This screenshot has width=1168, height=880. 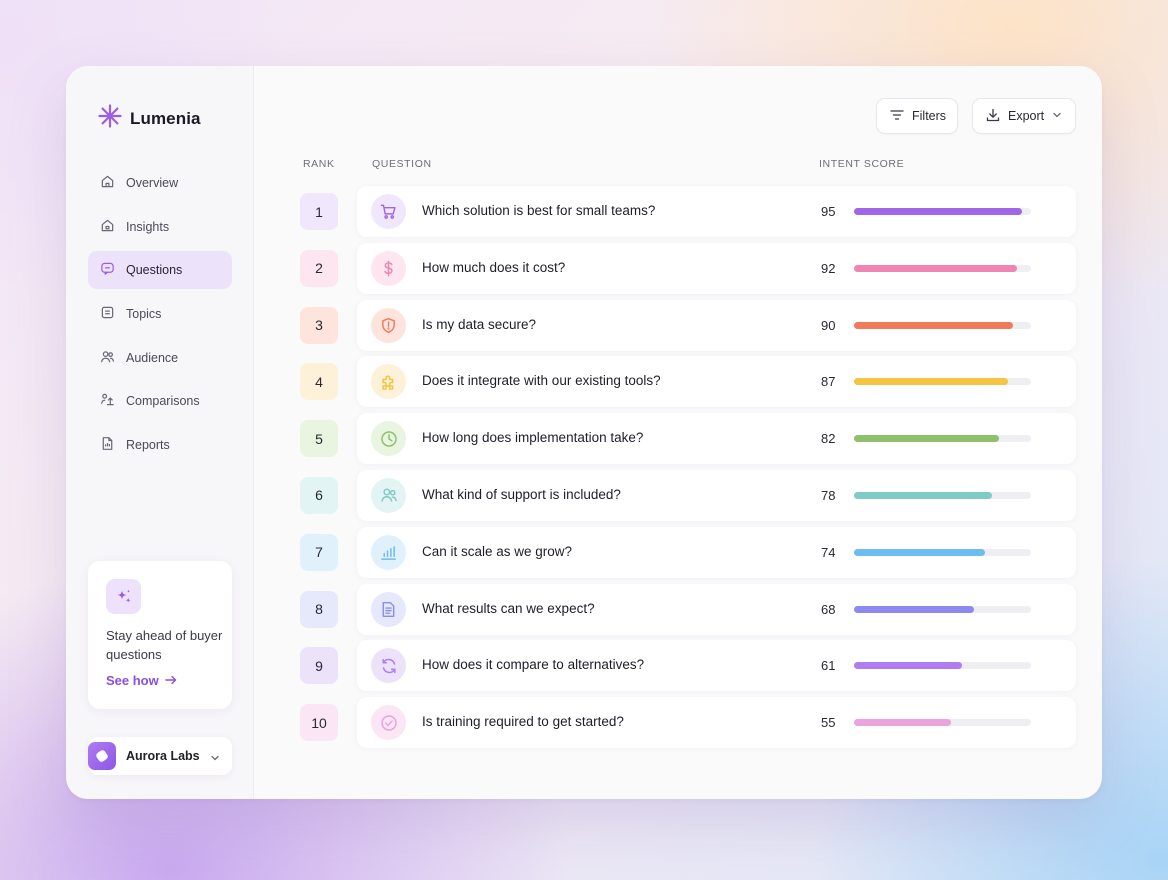 I want to click on clock-icon, so click(x=388, y=439).